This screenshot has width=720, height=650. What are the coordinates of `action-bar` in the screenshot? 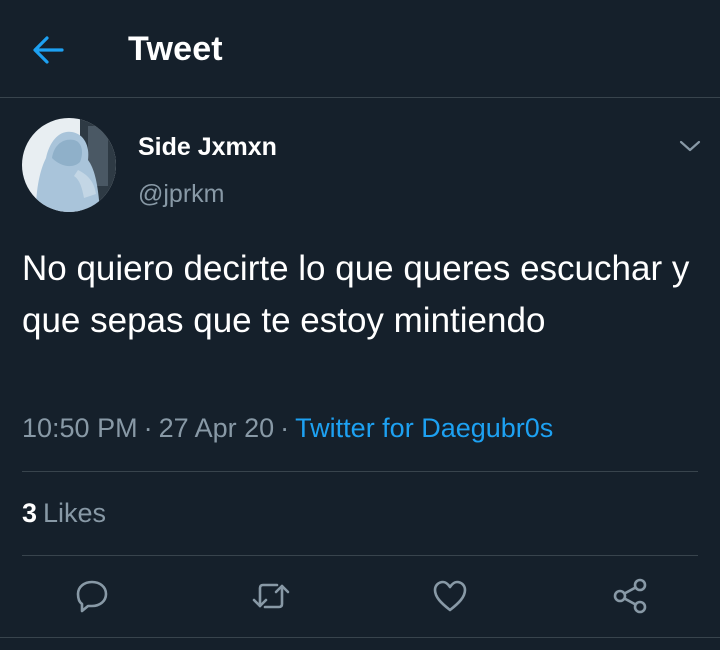 It's located at (360, 596).